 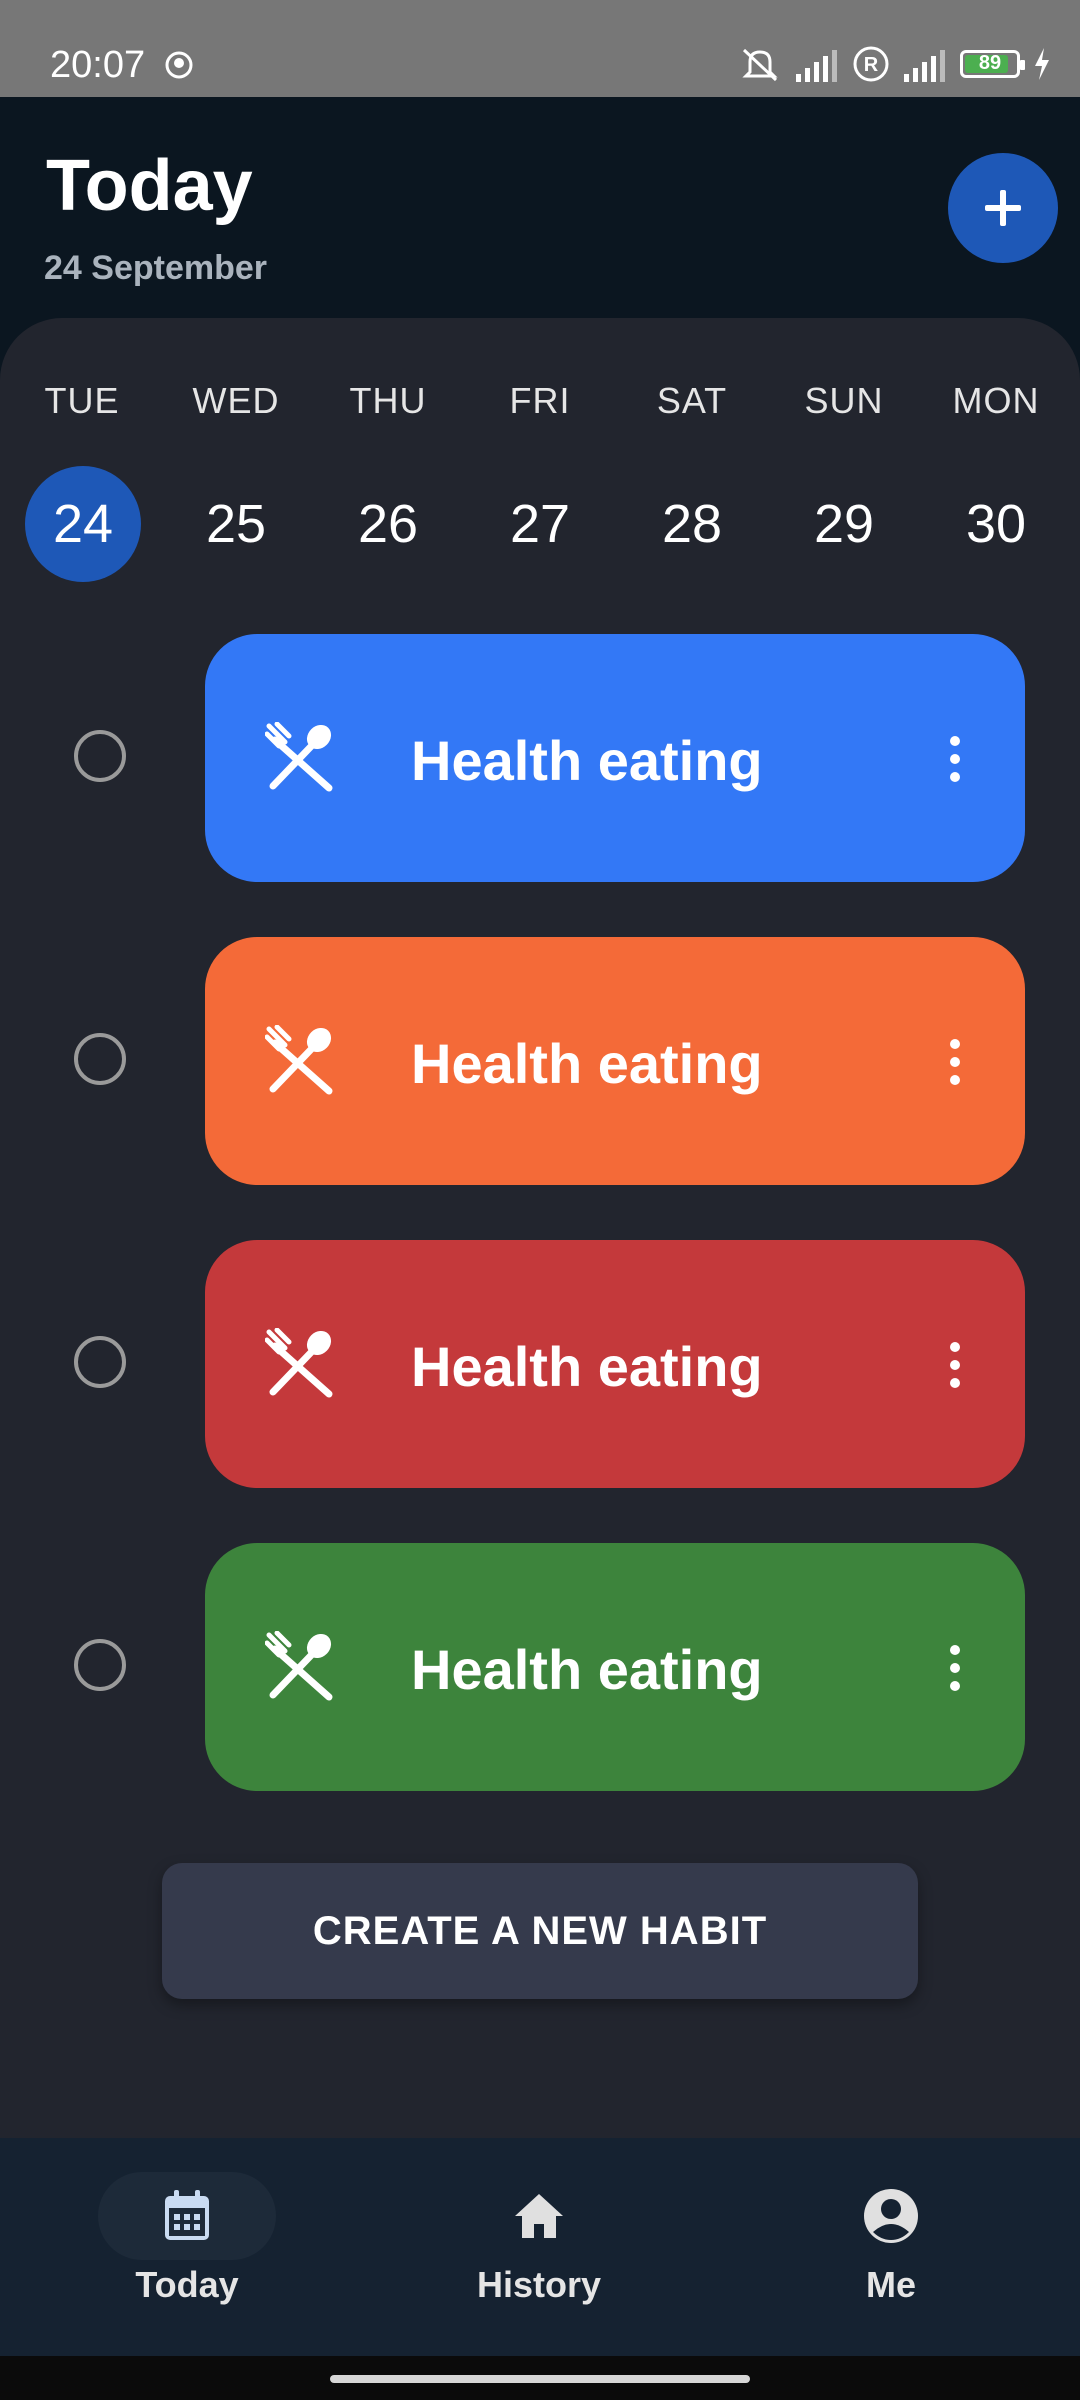 What do you see at coordinates (236, 524) in the screenshot?
I see `date-item: 25` at bounding box center [236, 524].